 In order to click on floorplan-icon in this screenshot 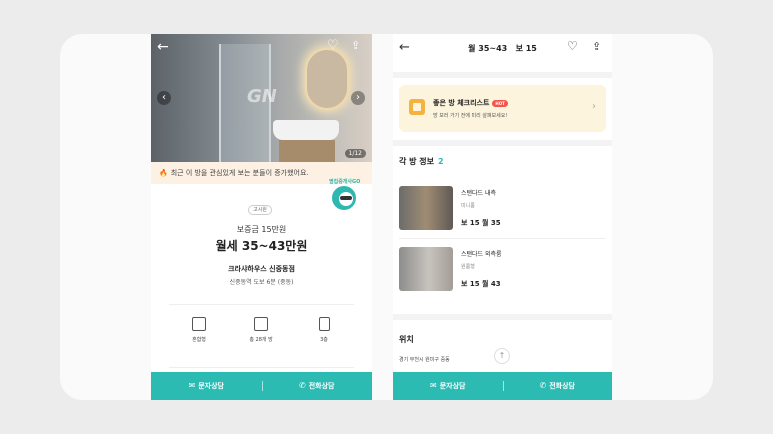, I will do `click(261, 324)`.